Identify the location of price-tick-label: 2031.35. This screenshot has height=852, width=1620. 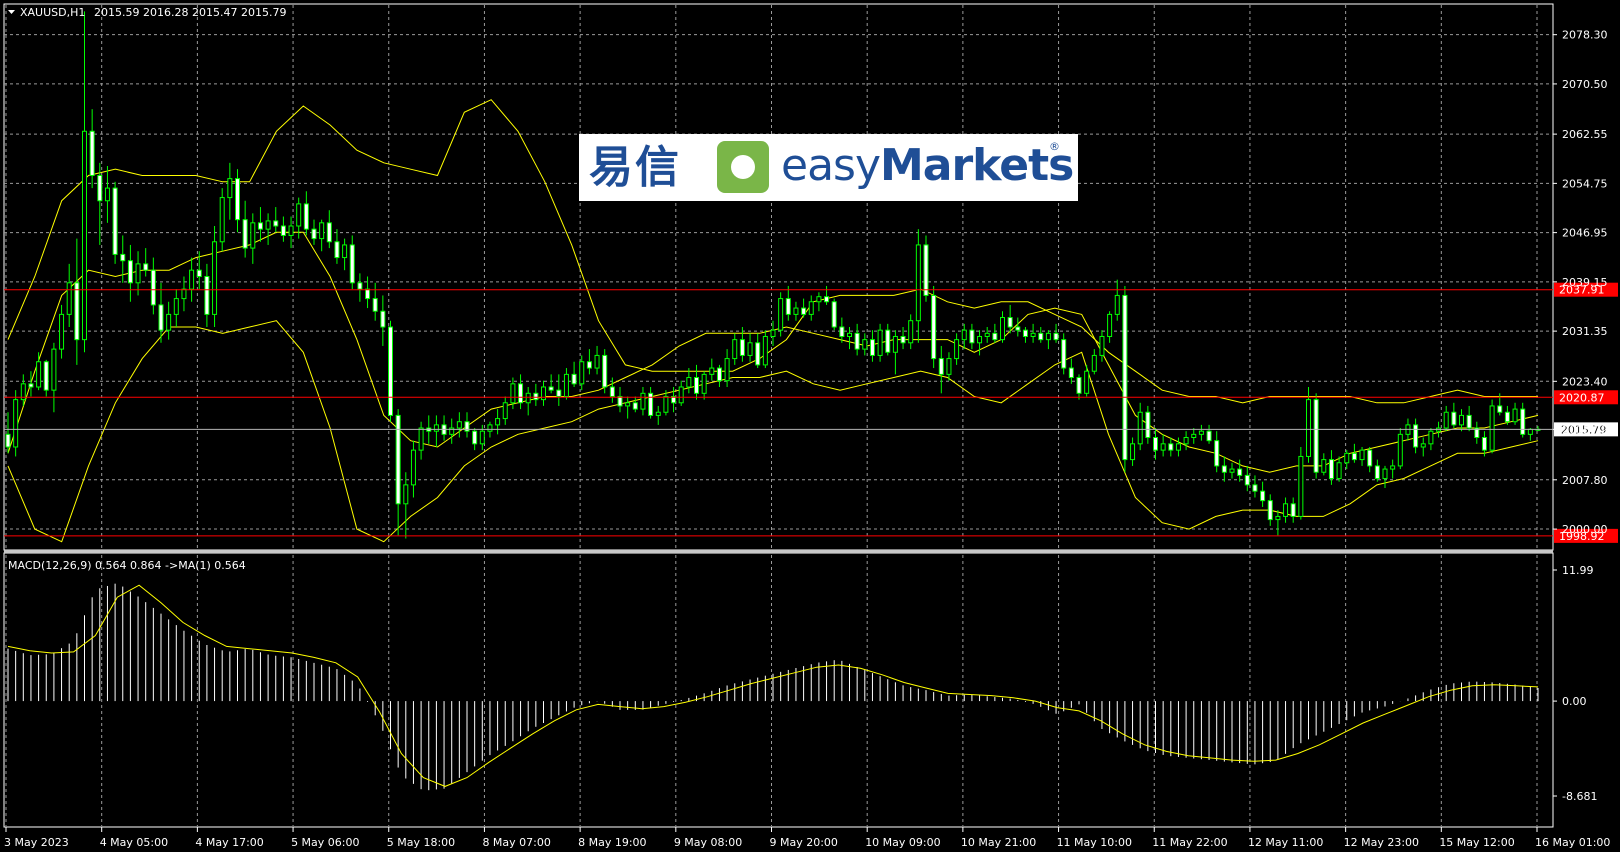
(1585, 331).